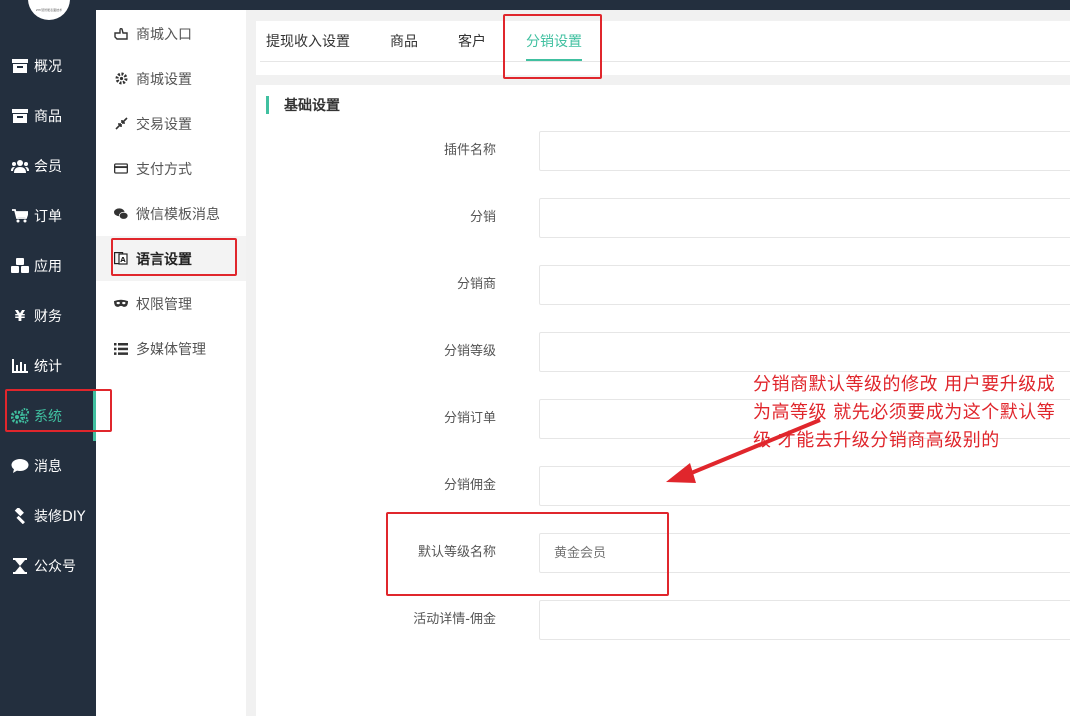  What do you see at coordinates (58, 410) in the screenshot?
I see `highlight-box-system` at bounding box center [58, 410].